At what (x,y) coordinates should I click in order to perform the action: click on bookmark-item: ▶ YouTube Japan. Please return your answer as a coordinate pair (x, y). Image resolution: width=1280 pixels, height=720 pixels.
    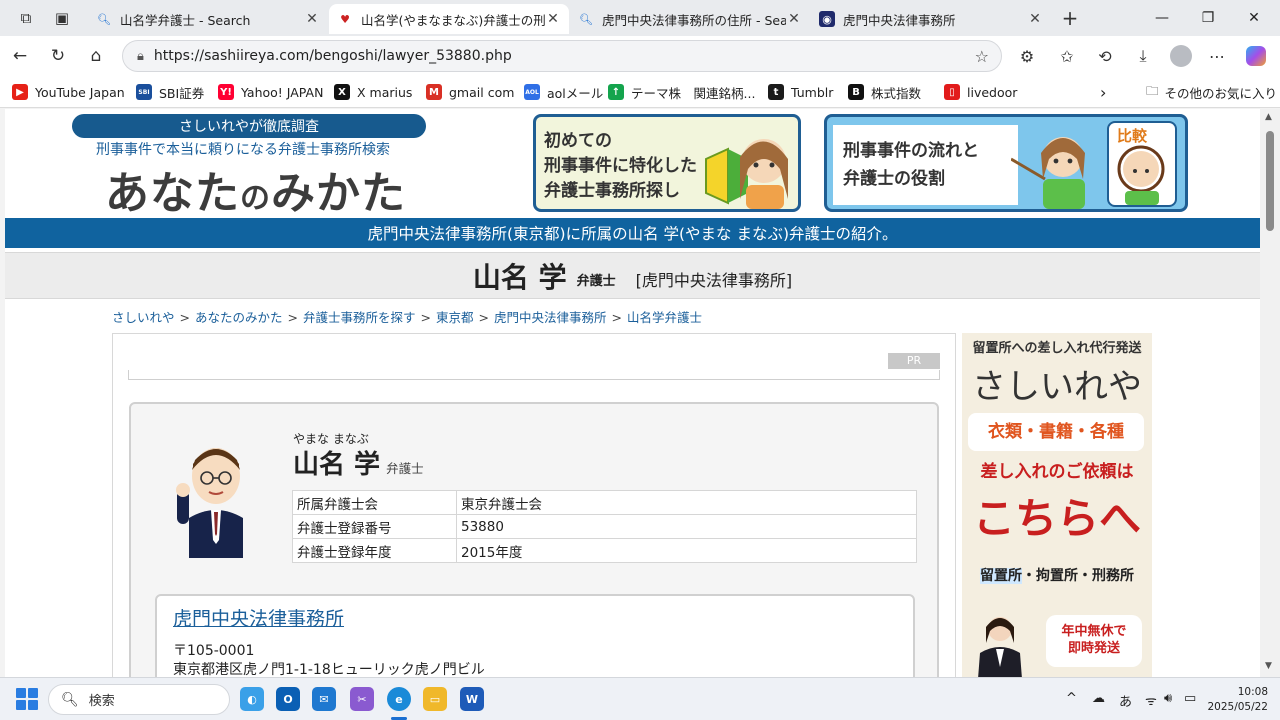
    Looking at the image, I should click on (68, 92).